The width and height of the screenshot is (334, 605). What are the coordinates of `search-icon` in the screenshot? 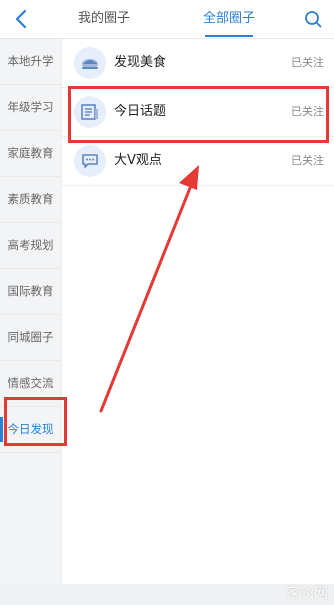 It's located at (313, 19).